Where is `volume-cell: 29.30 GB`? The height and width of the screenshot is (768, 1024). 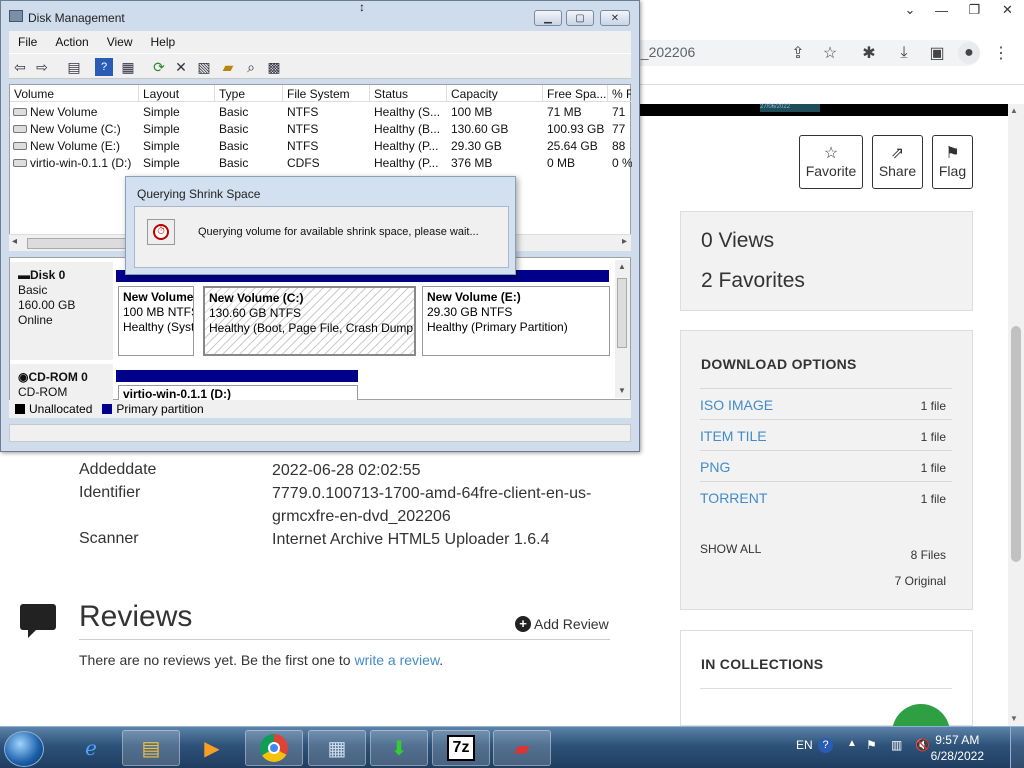
volume-cell: 29.30 GB is located at coordinates (495, 146).